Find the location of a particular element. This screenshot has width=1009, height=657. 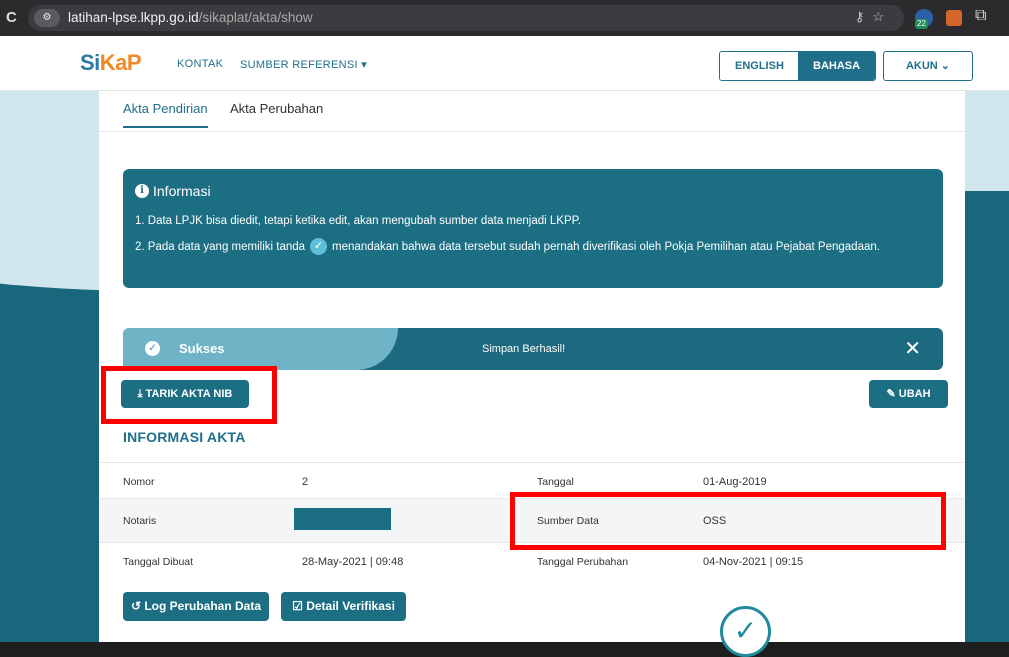

info-icon: i is located at coordinates (142, 191).